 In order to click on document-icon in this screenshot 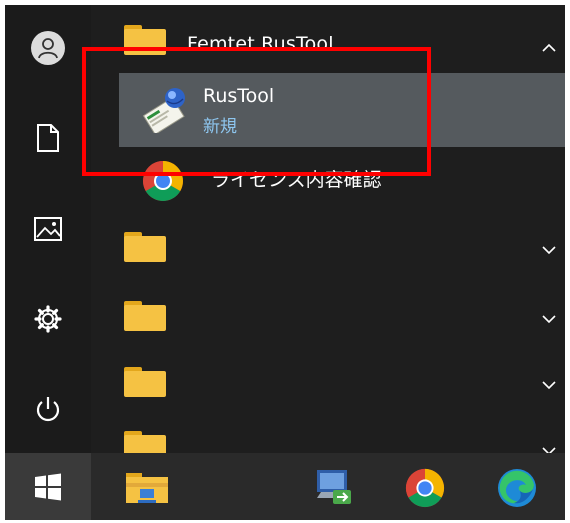, I will do `click(48, 138)`.